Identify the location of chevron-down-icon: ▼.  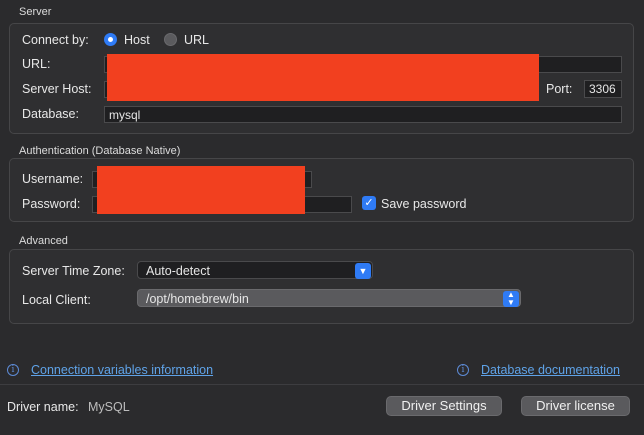
(363, 271).